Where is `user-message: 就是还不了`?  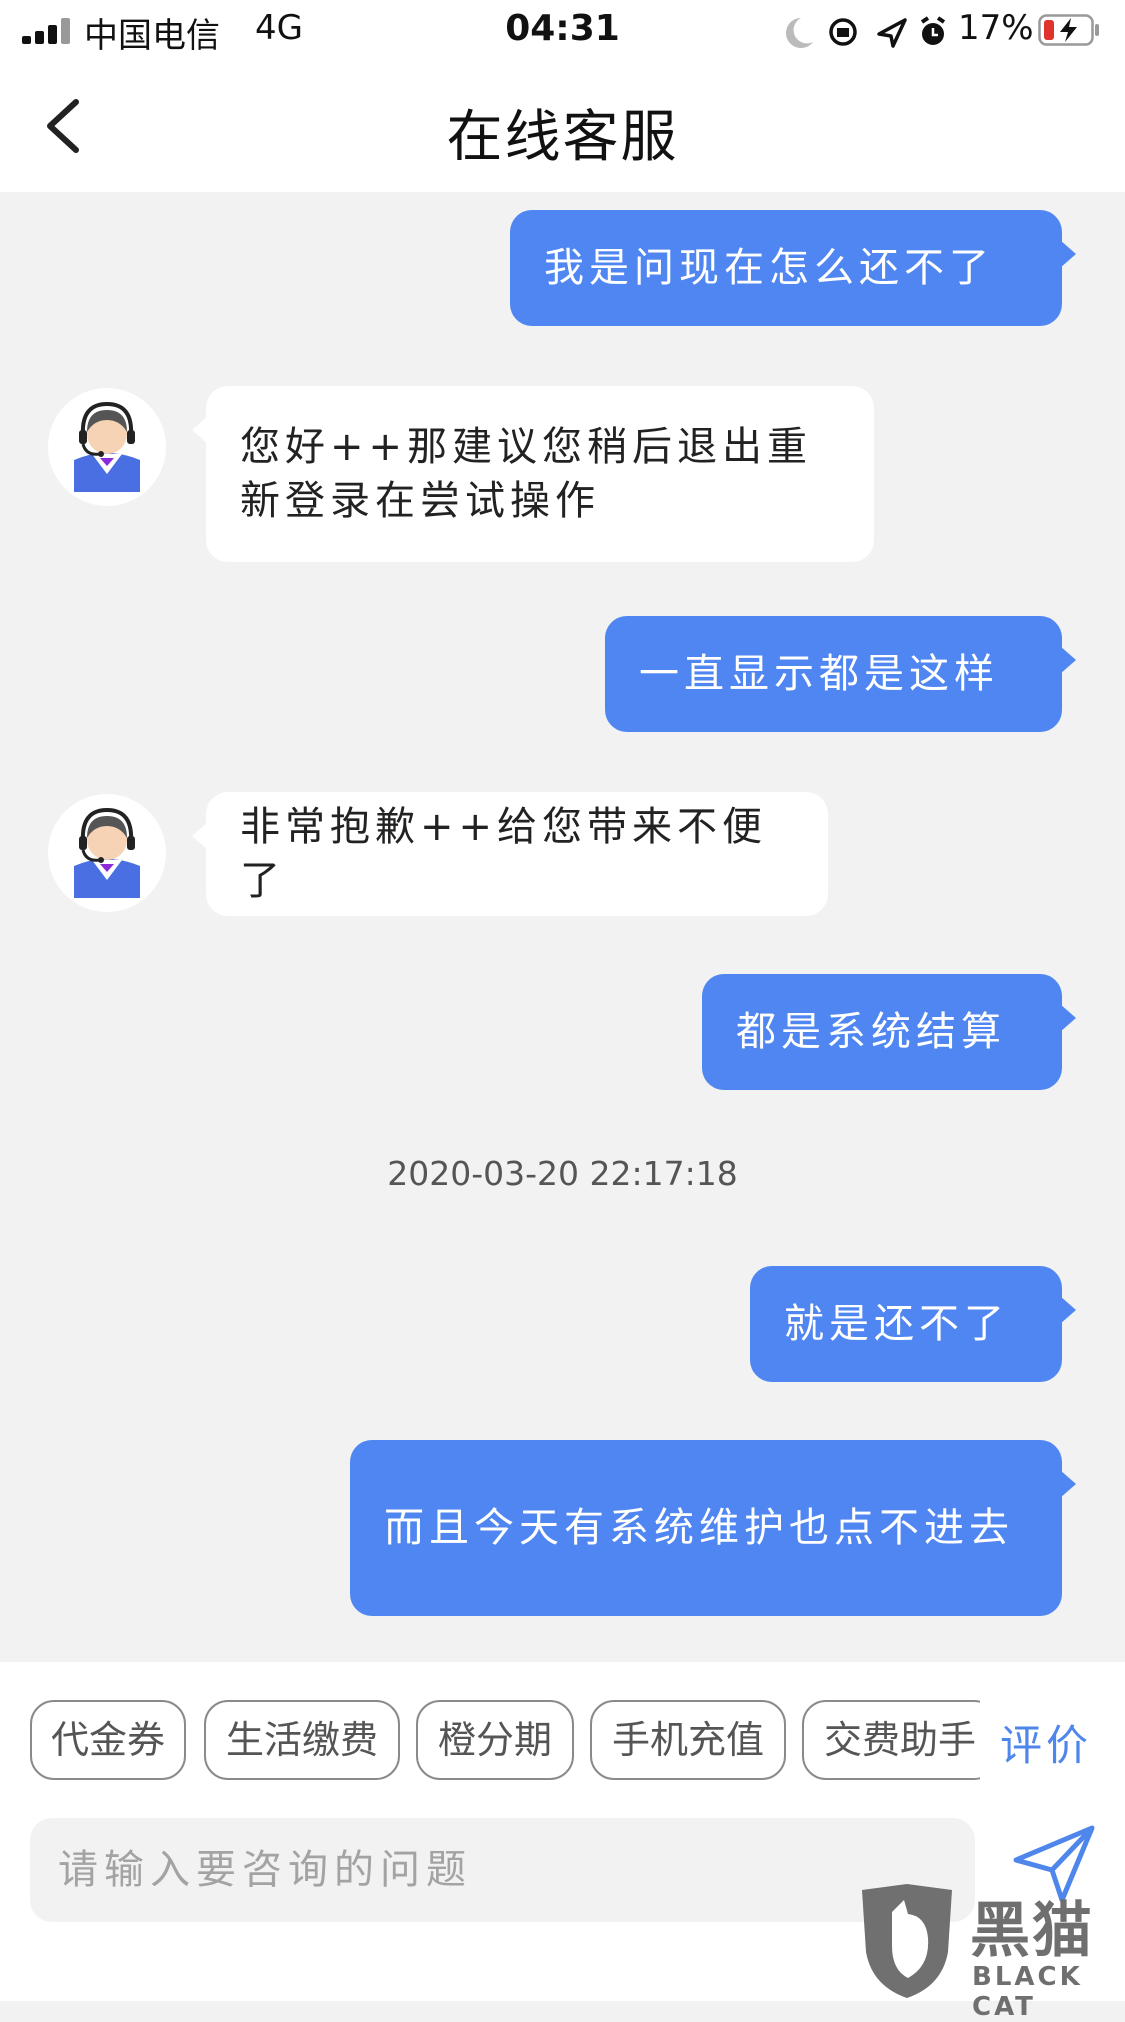 user-message: 就是还不了 is located at coordinates (913, 1324).